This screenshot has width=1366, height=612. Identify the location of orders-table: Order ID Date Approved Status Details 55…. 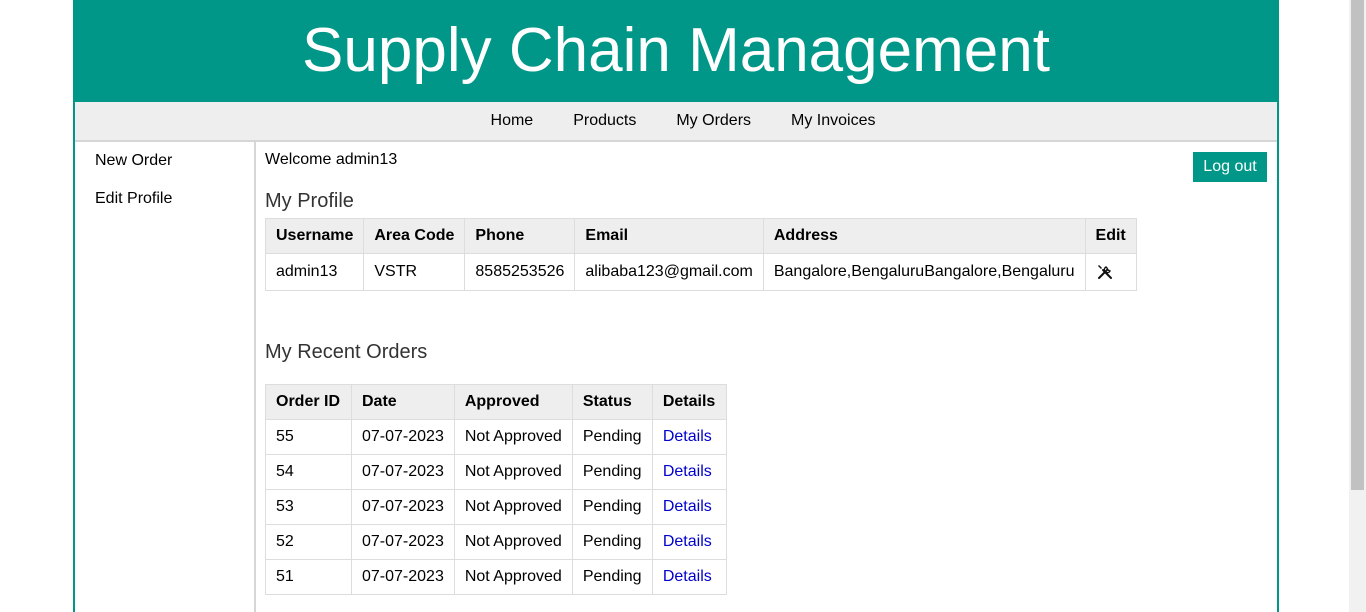
(496, 489).